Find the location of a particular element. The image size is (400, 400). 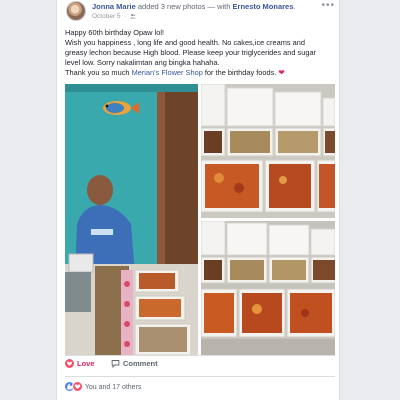

love-label: Love is located at coordinates (86, 363).